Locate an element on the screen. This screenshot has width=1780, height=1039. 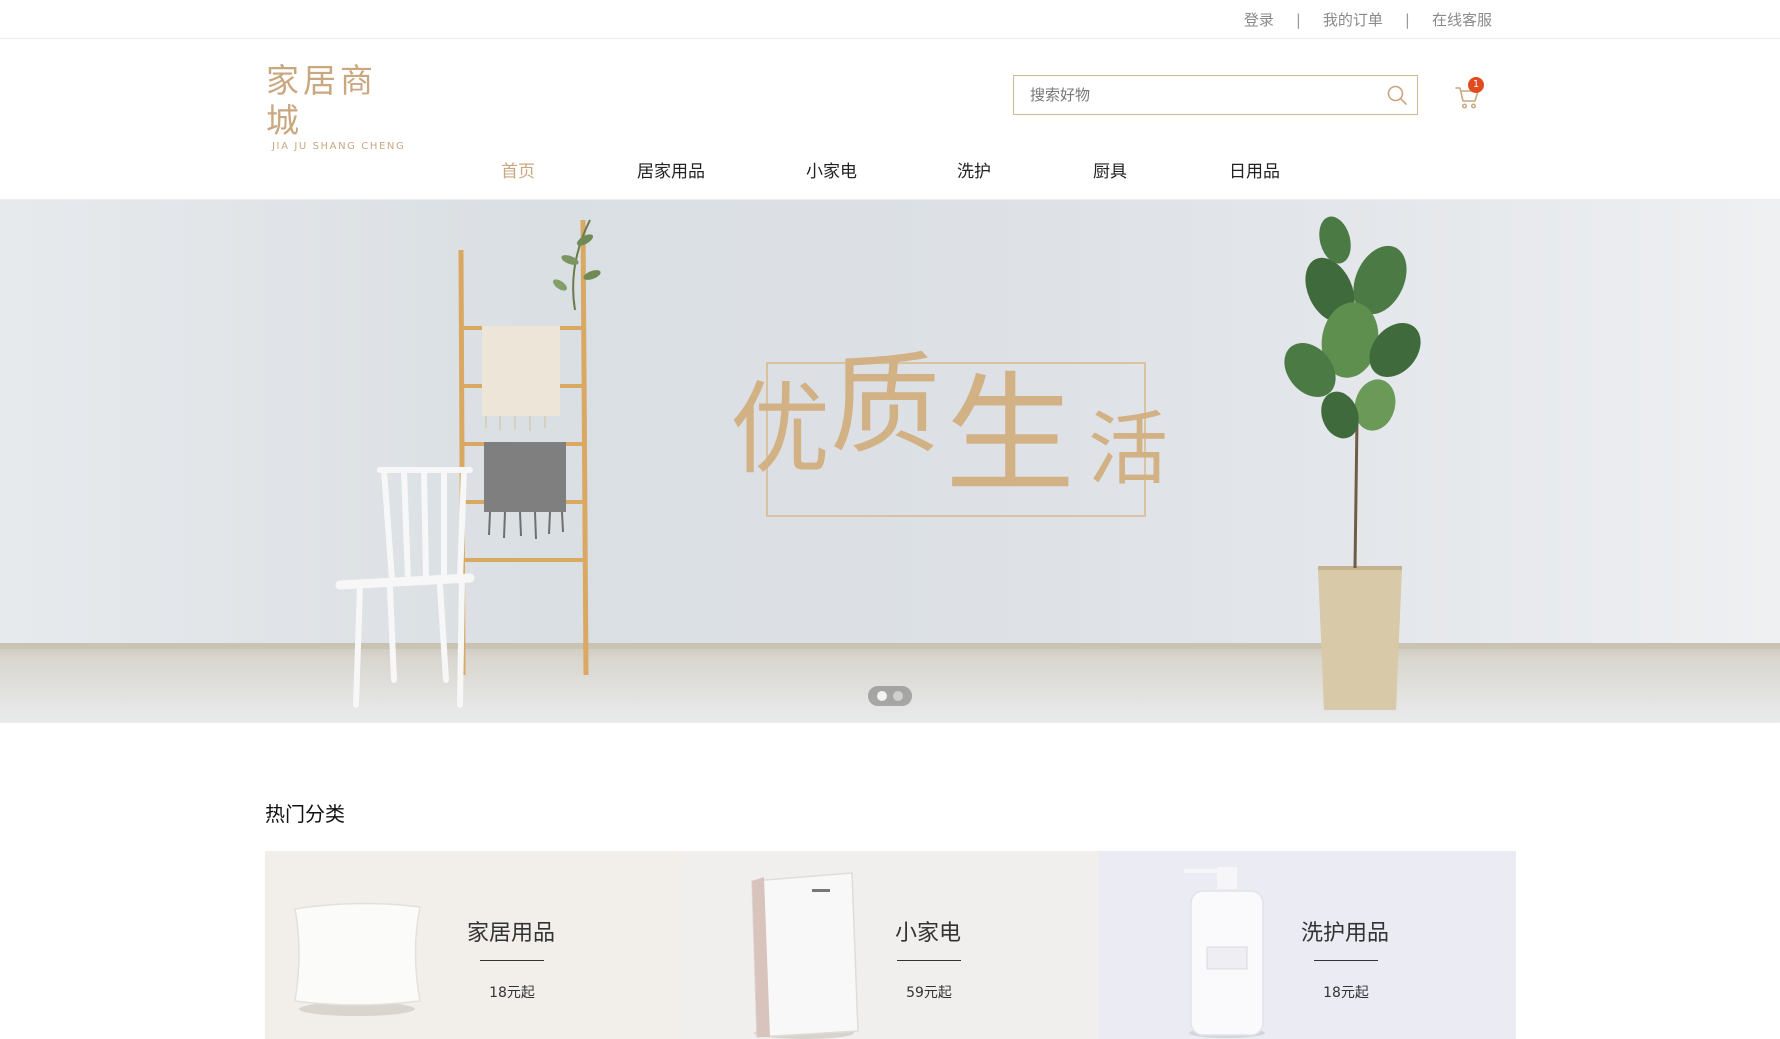
online-service-link: 在线客服 is located at coordinates (1462, 19).